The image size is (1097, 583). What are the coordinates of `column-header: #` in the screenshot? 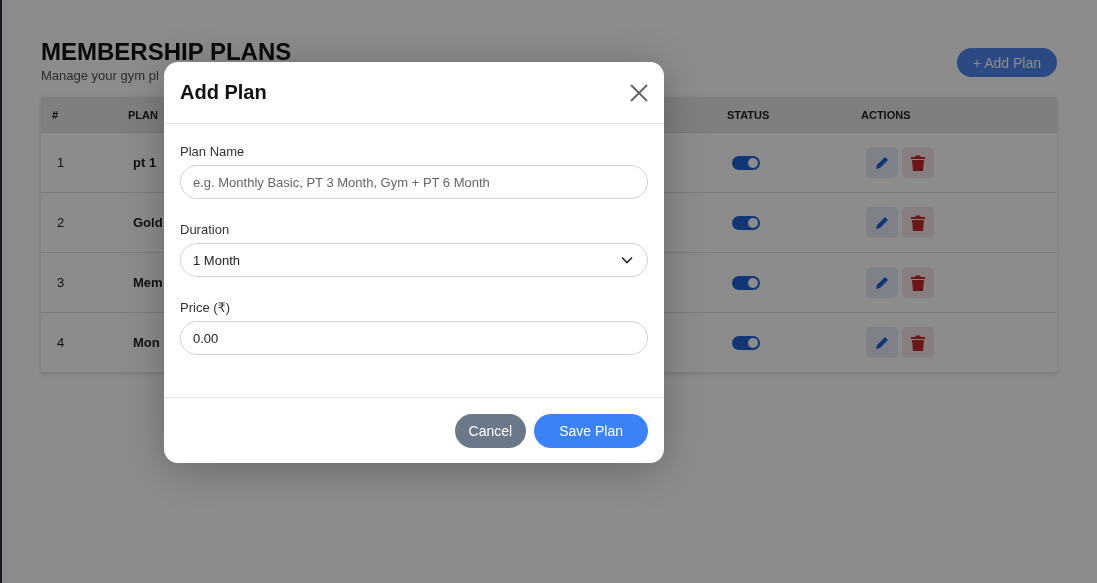 It's located at (55, 114).